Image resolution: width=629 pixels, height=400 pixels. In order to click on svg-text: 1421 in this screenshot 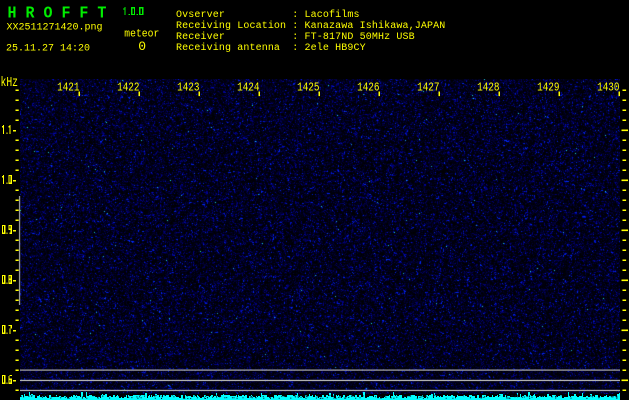, I will do `click(68, 87)`.